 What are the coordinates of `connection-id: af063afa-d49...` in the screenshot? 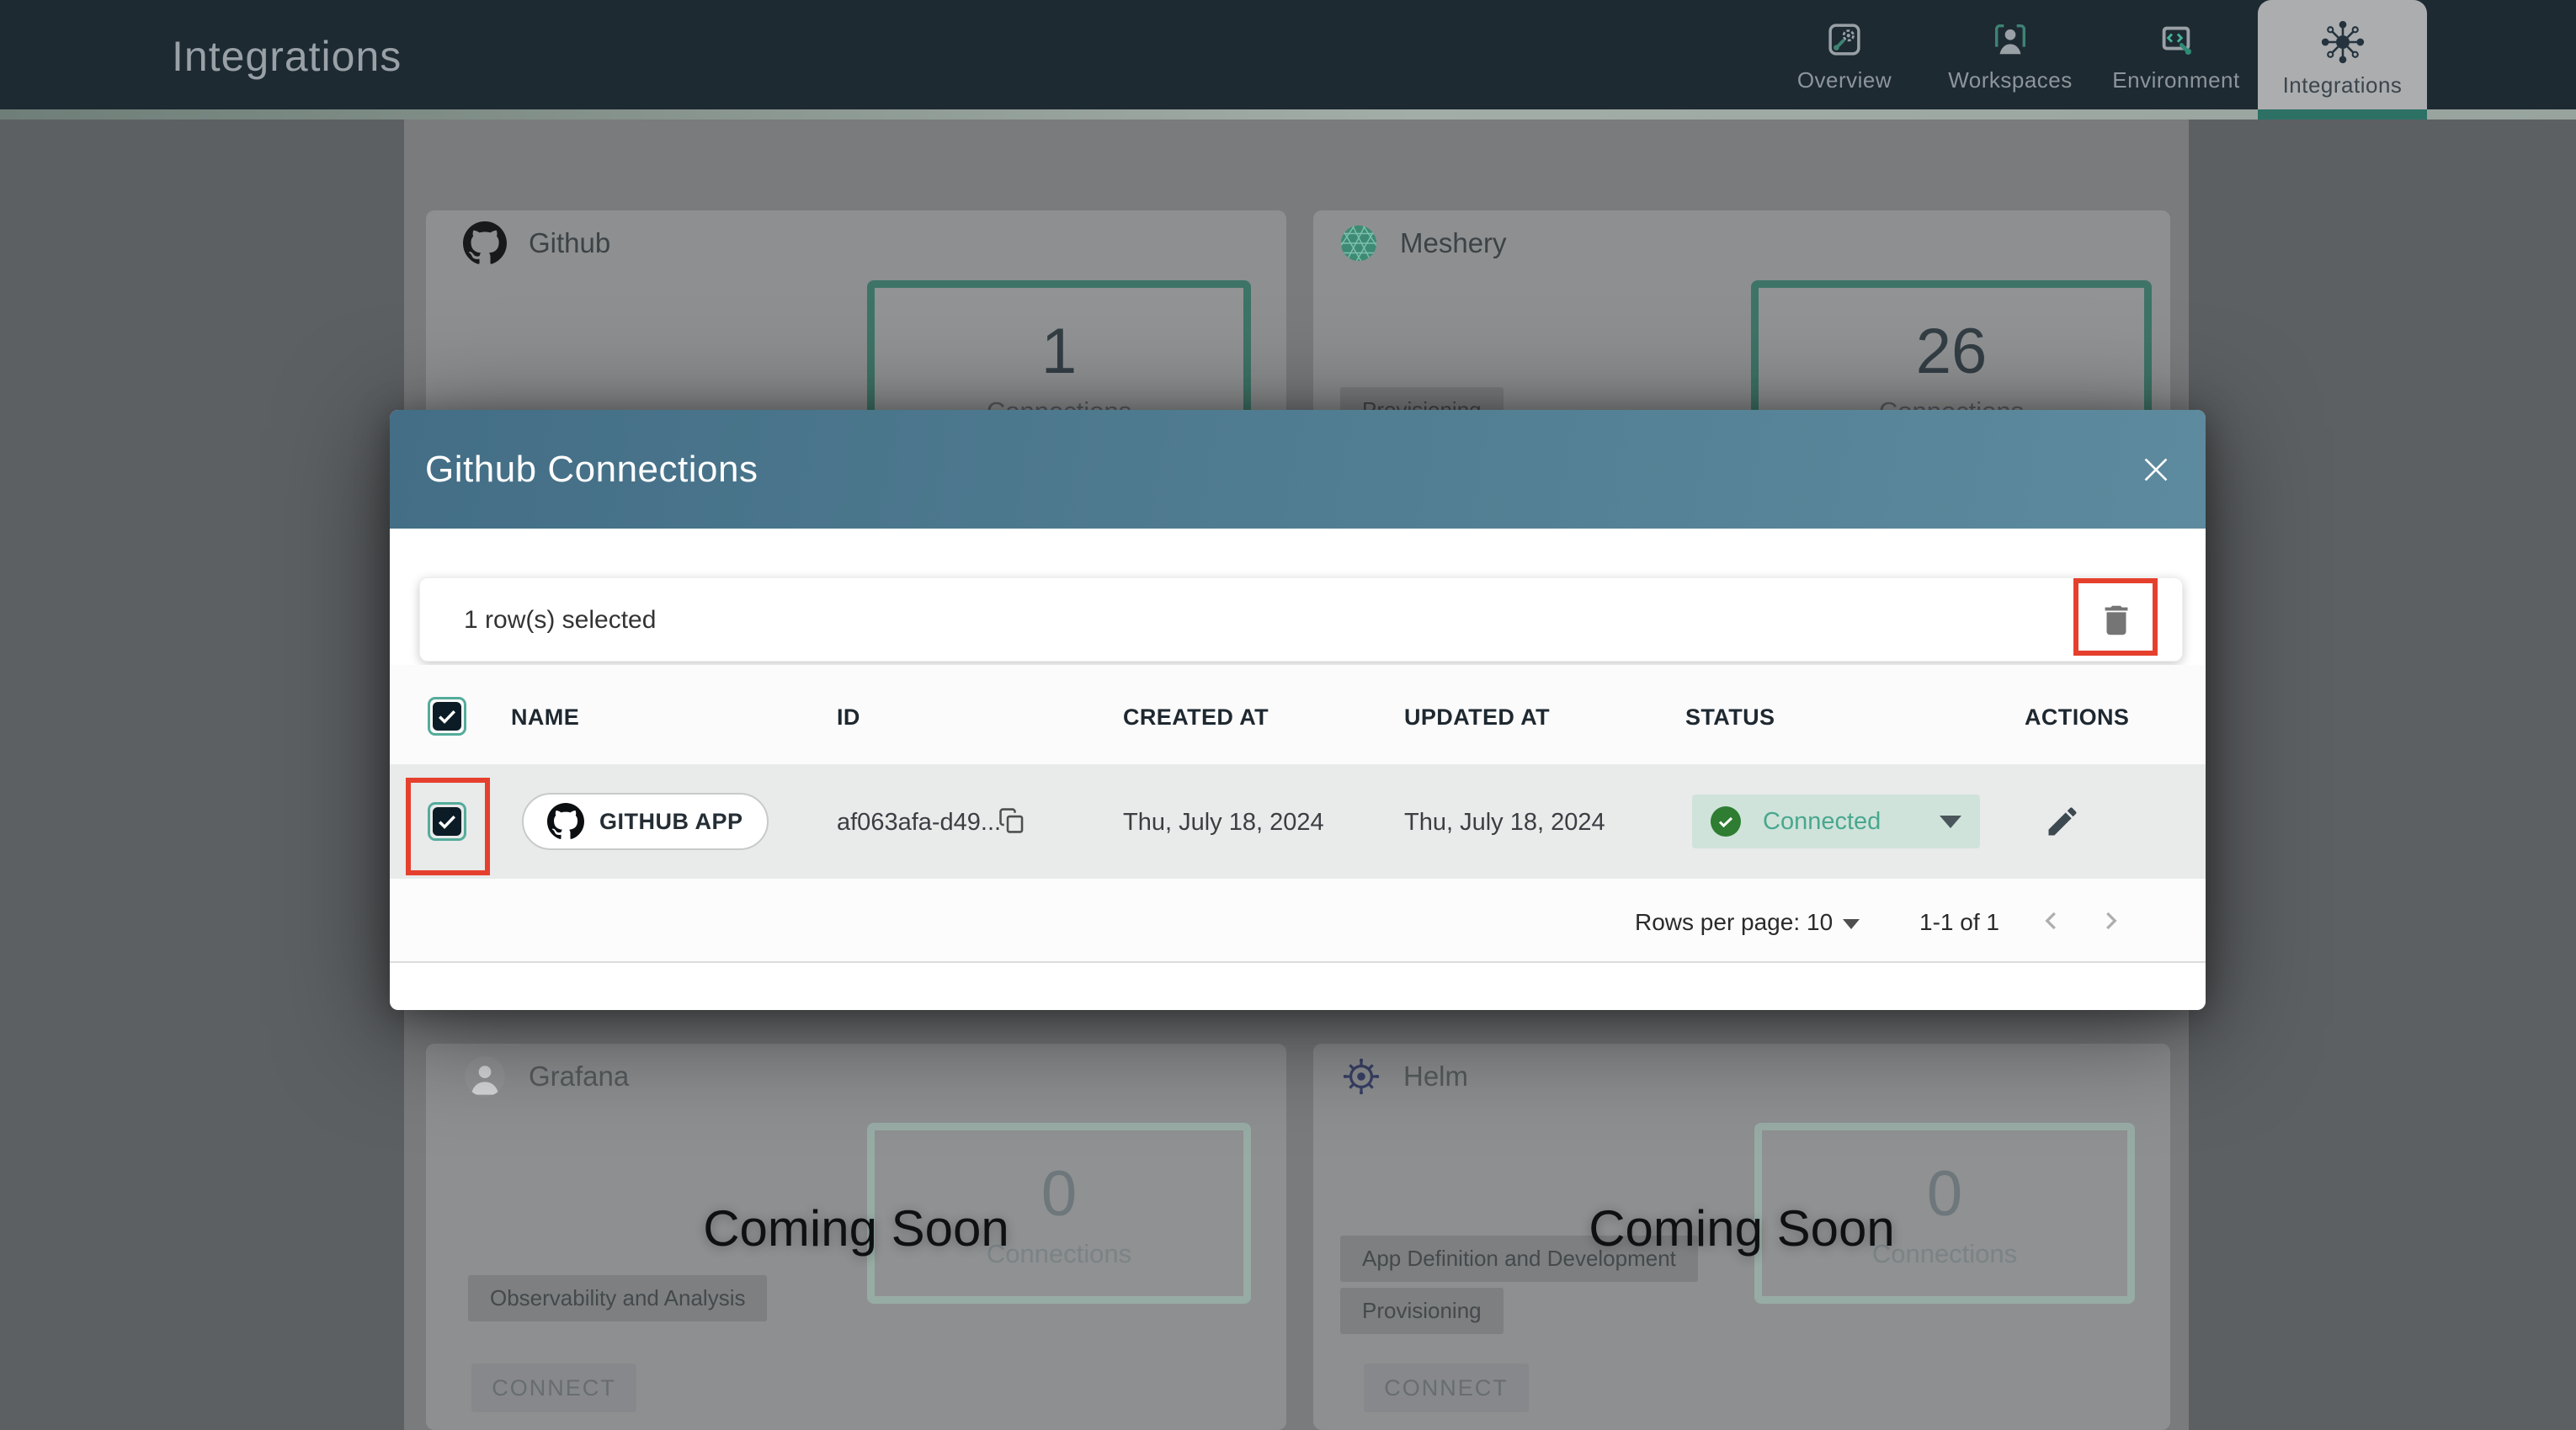 It's located at (919, 822).